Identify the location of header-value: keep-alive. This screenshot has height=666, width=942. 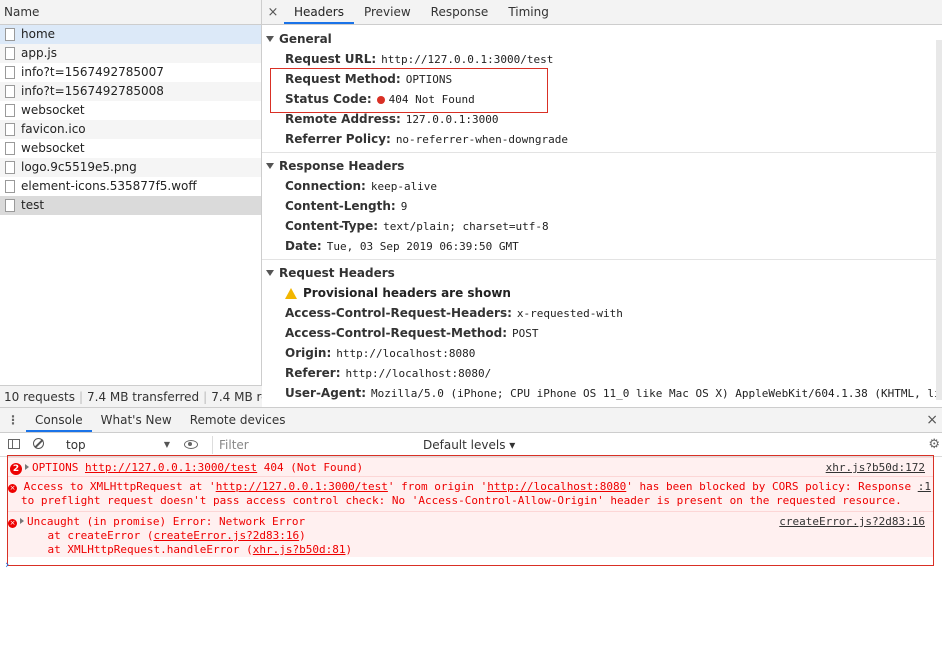
(404, 186).